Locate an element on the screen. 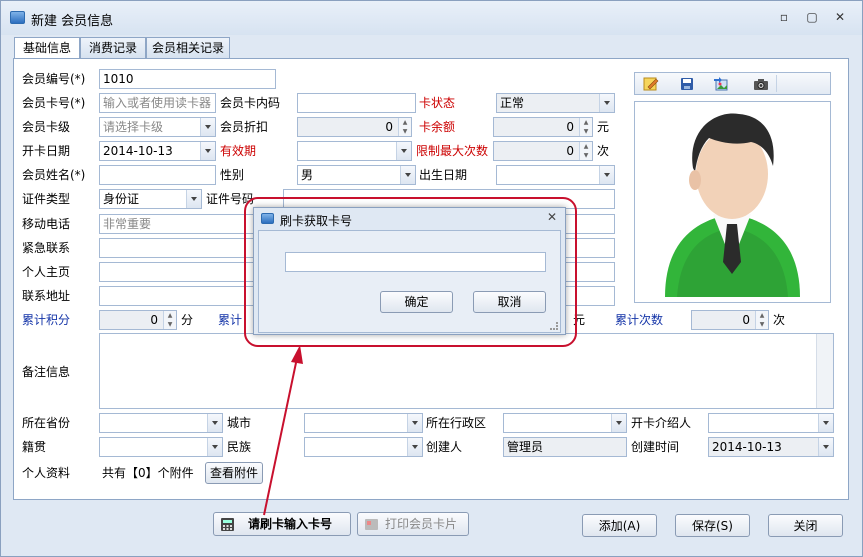 Image resolution: width=863 pixels, height=557 pixels. annotation-arrow-icon is located at coordinates (283, 430).